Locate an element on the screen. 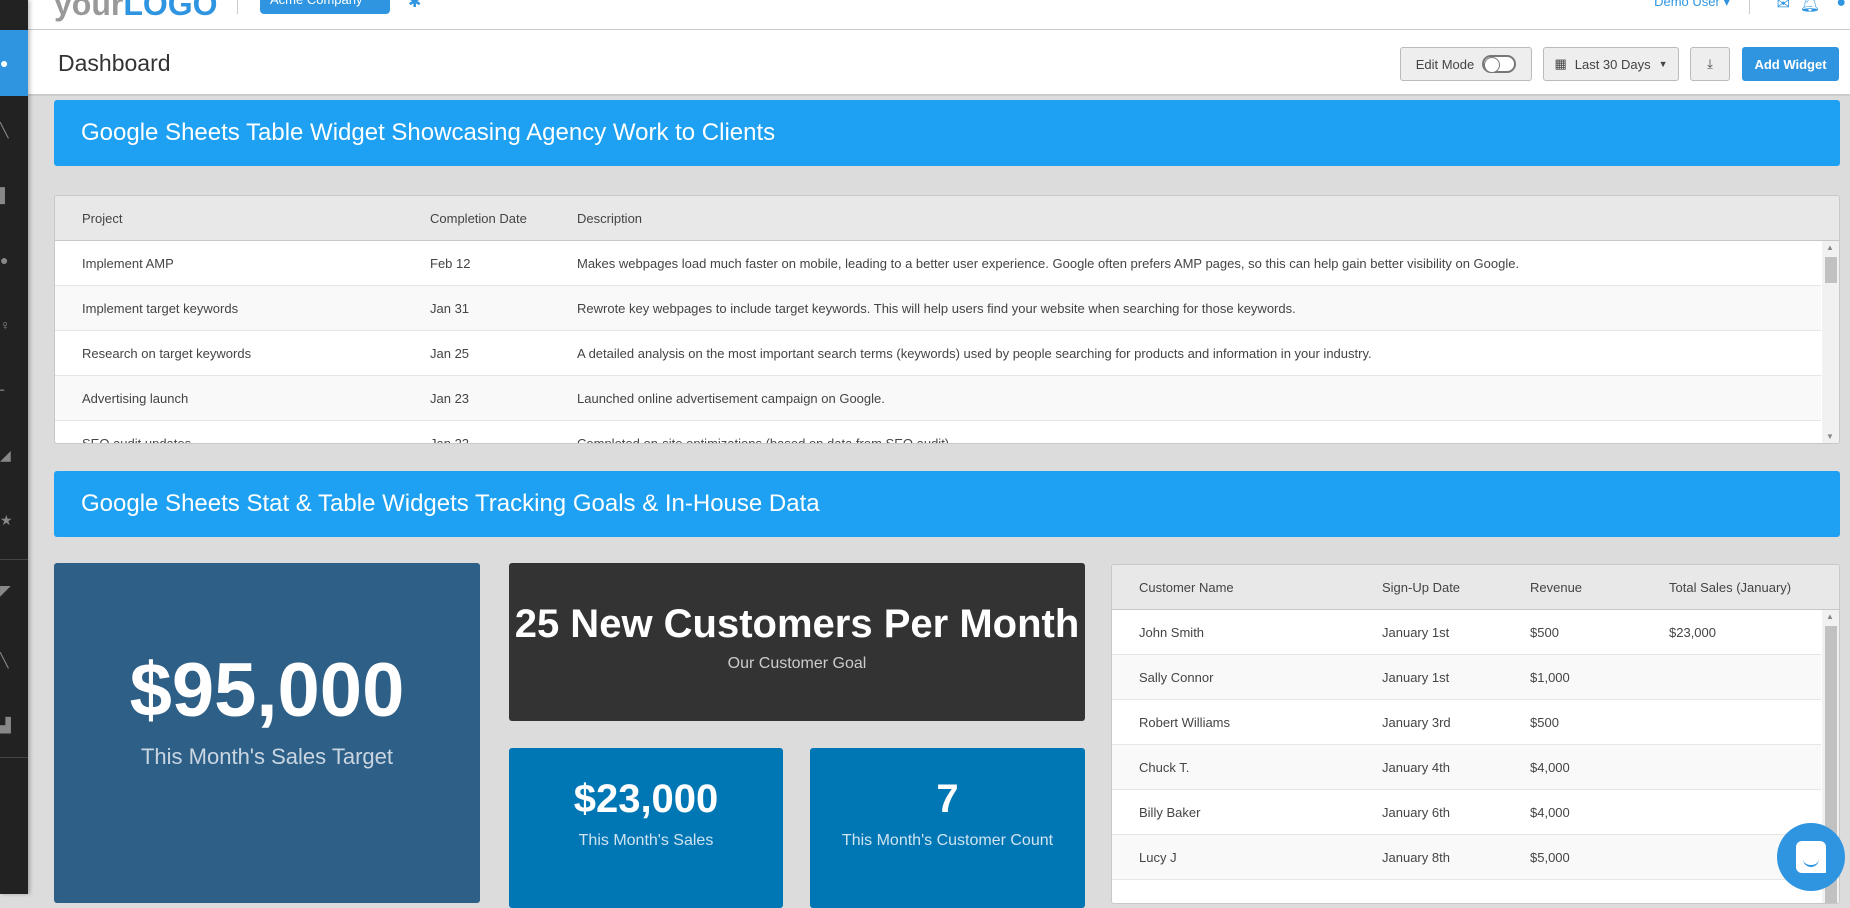  table-row: Sally Connor January 1st $1,000 is located at coordinates (1466, 677).